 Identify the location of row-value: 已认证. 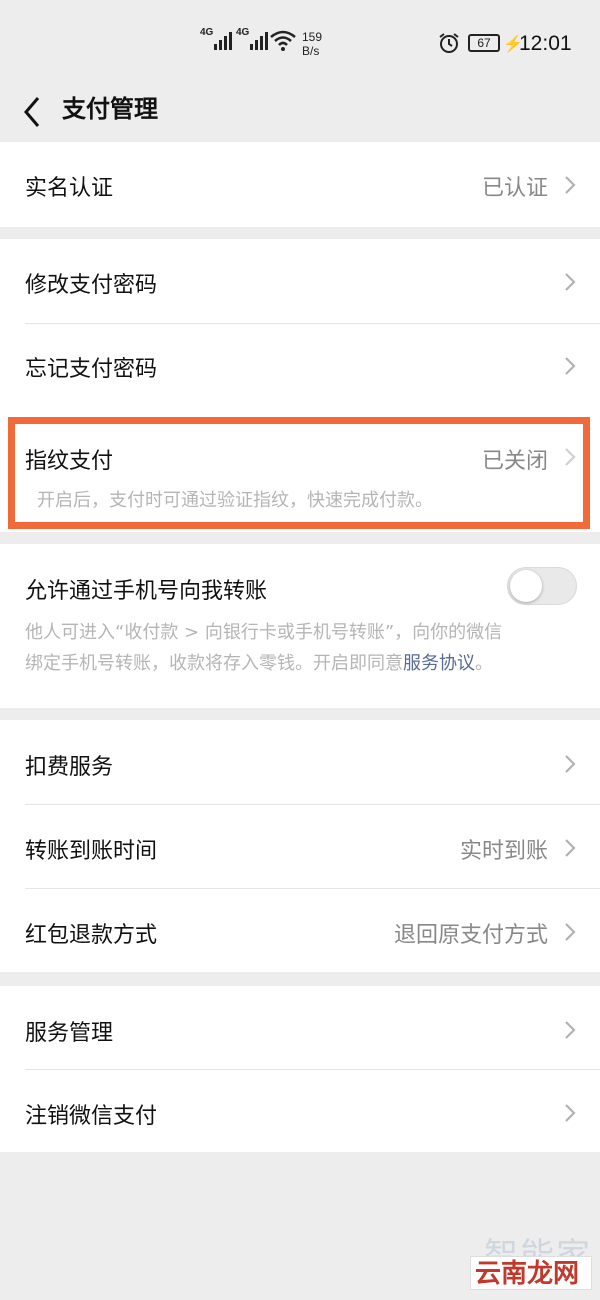
(514, 188).